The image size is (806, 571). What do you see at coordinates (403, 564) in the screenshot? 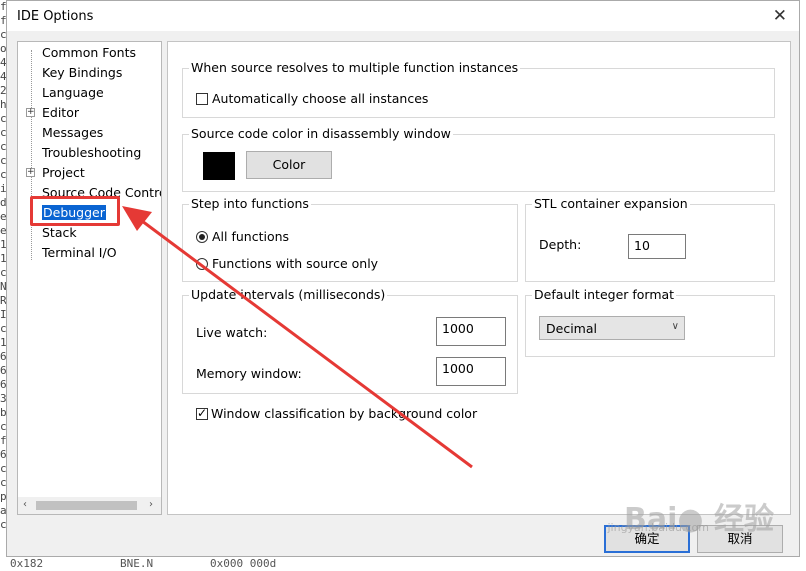
I see `background-code-bottom: 0x182 BNE.N 0x000 000d` at bounding box center [403, 564].